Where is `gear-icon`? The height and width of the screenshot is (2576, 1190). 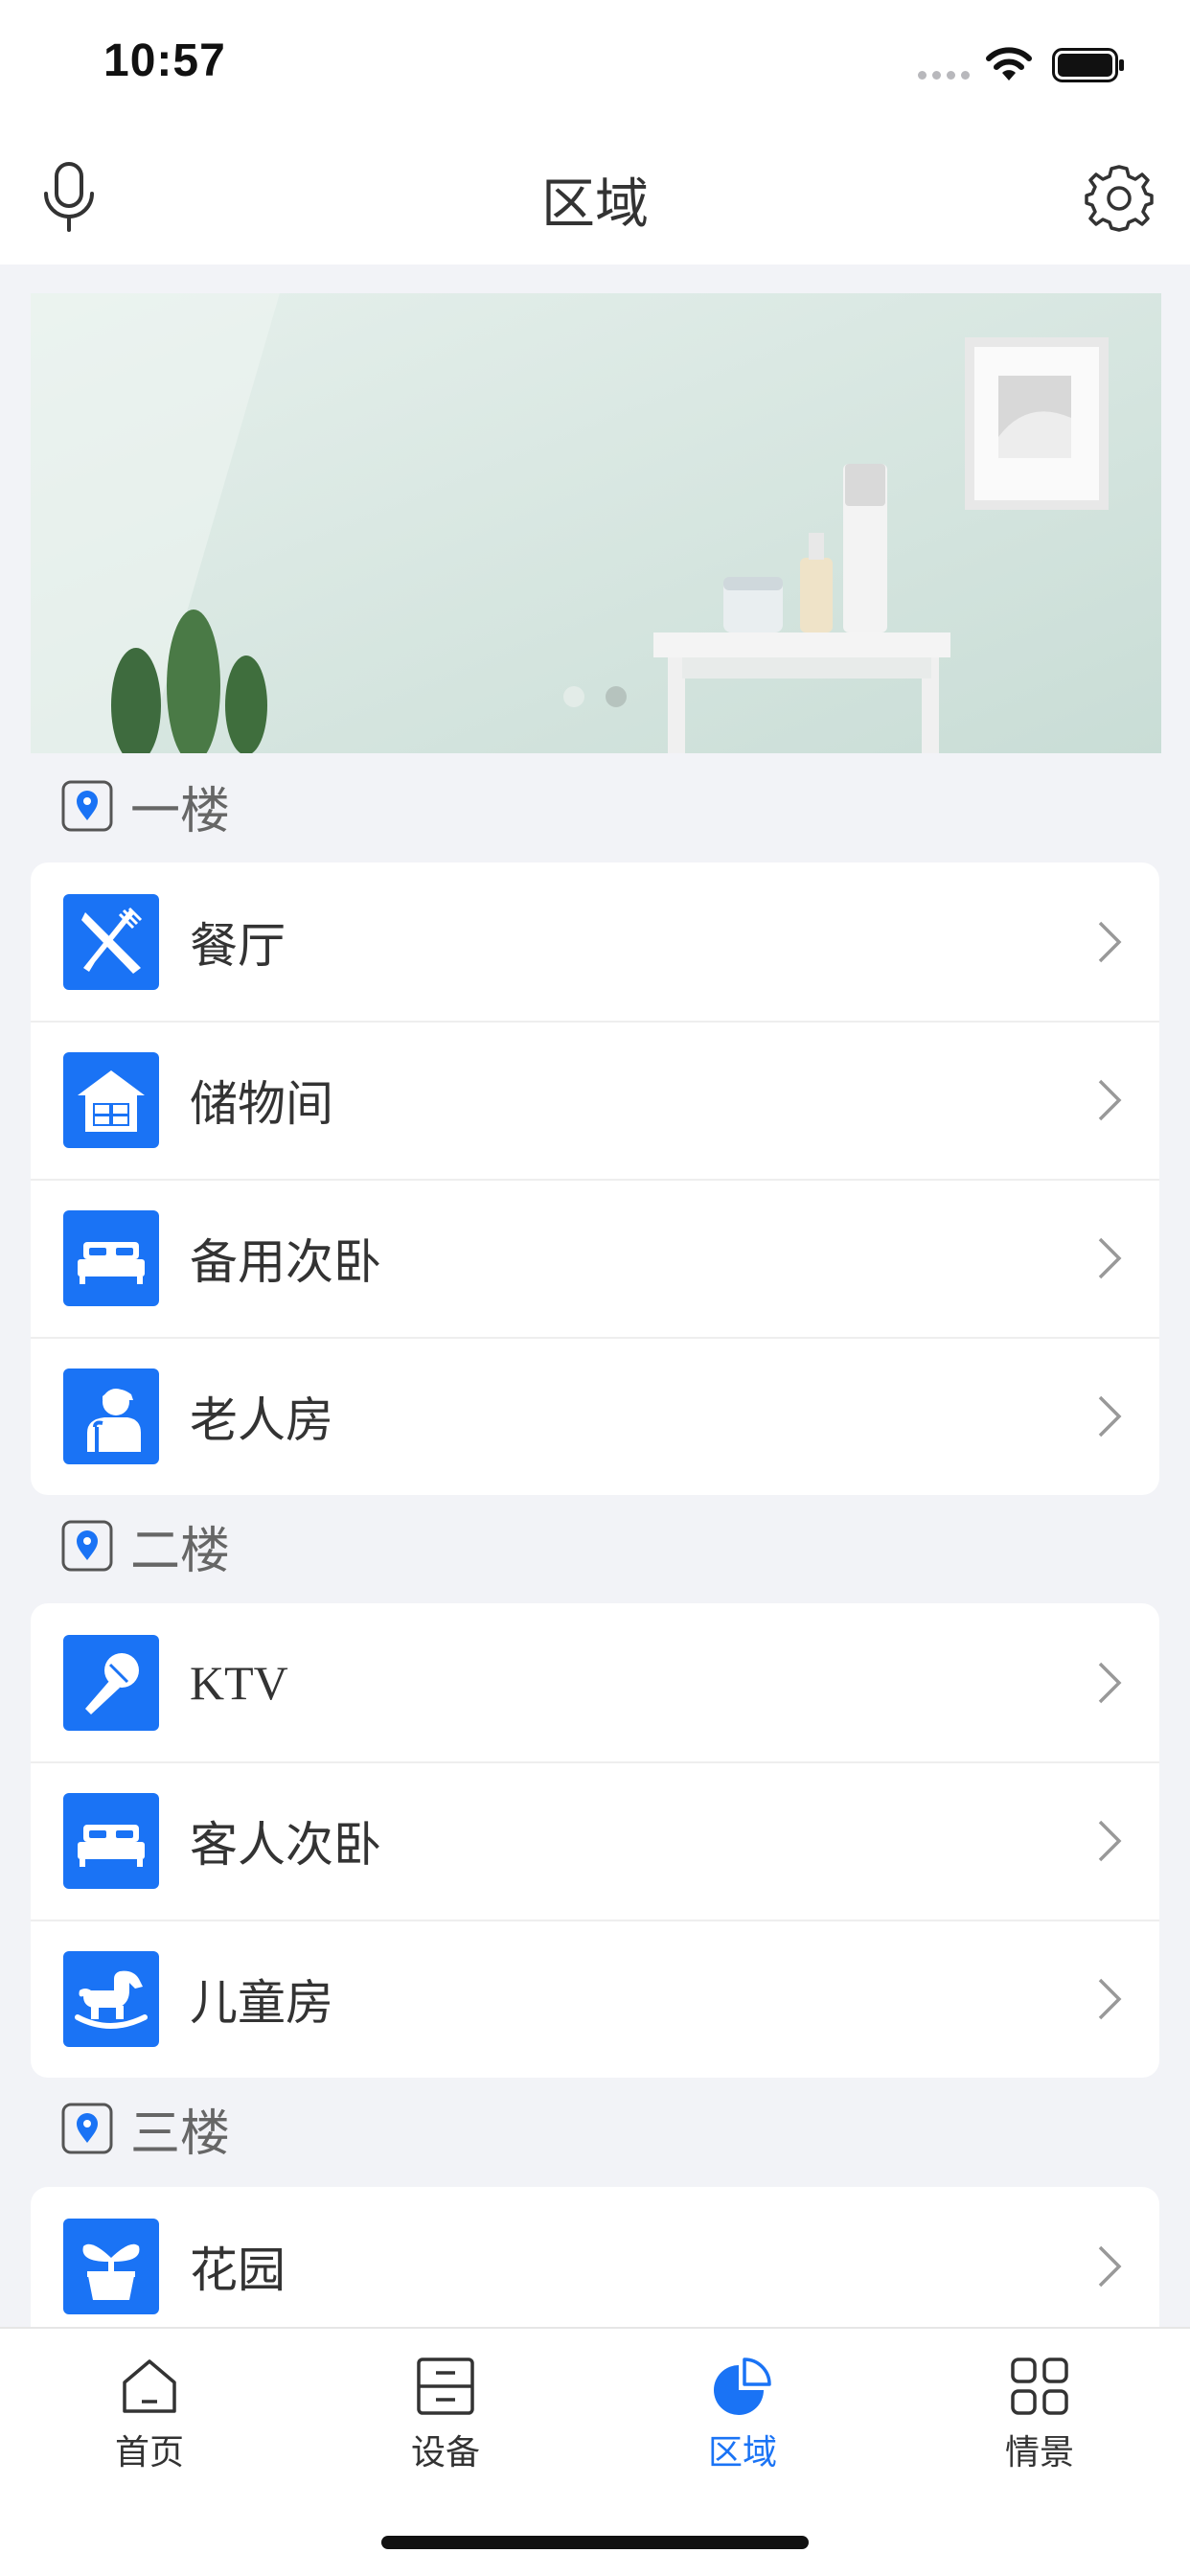 gear-icon is located at coordinates (1120, 197).